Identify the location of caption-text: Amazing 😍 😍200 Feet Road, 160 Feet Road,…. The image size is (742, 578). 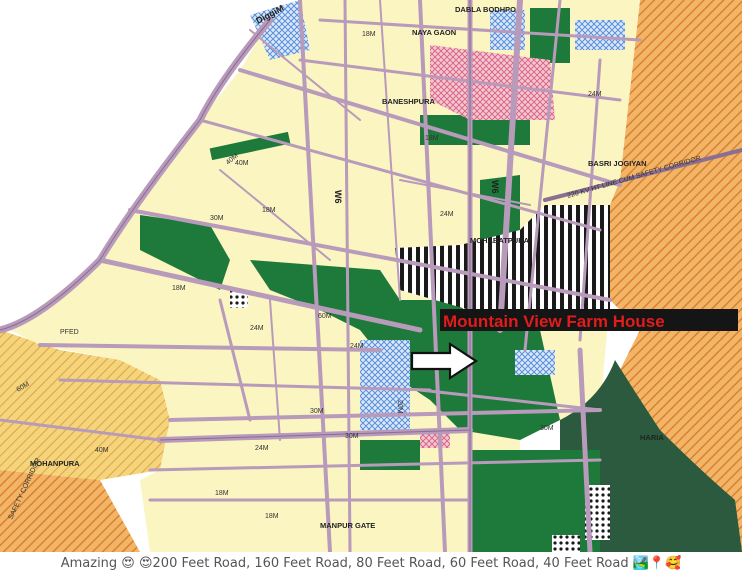
(371, 563).